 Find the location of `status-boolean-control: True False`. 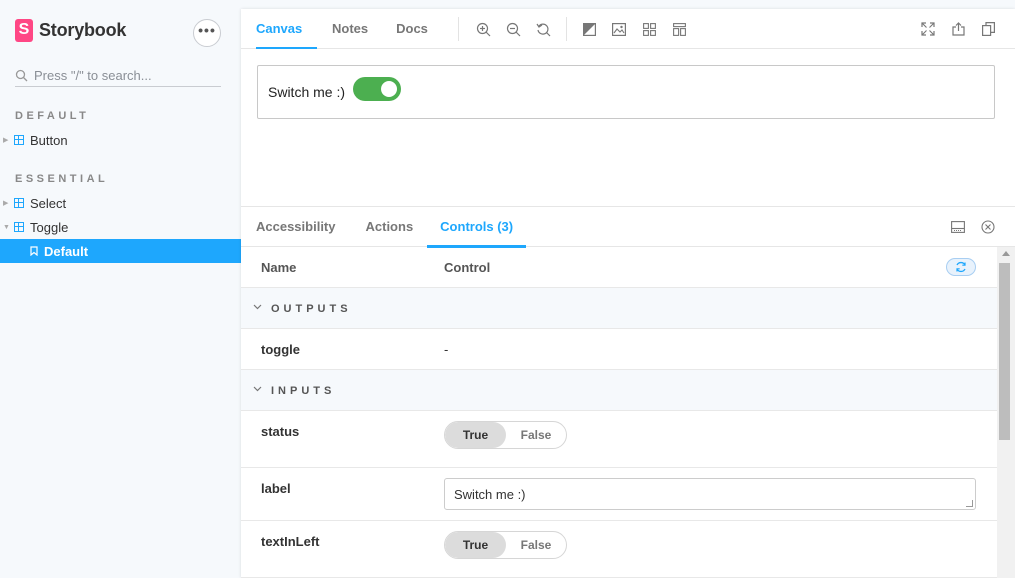

status-boolean-control: True False is located at coordinates (505, 435).